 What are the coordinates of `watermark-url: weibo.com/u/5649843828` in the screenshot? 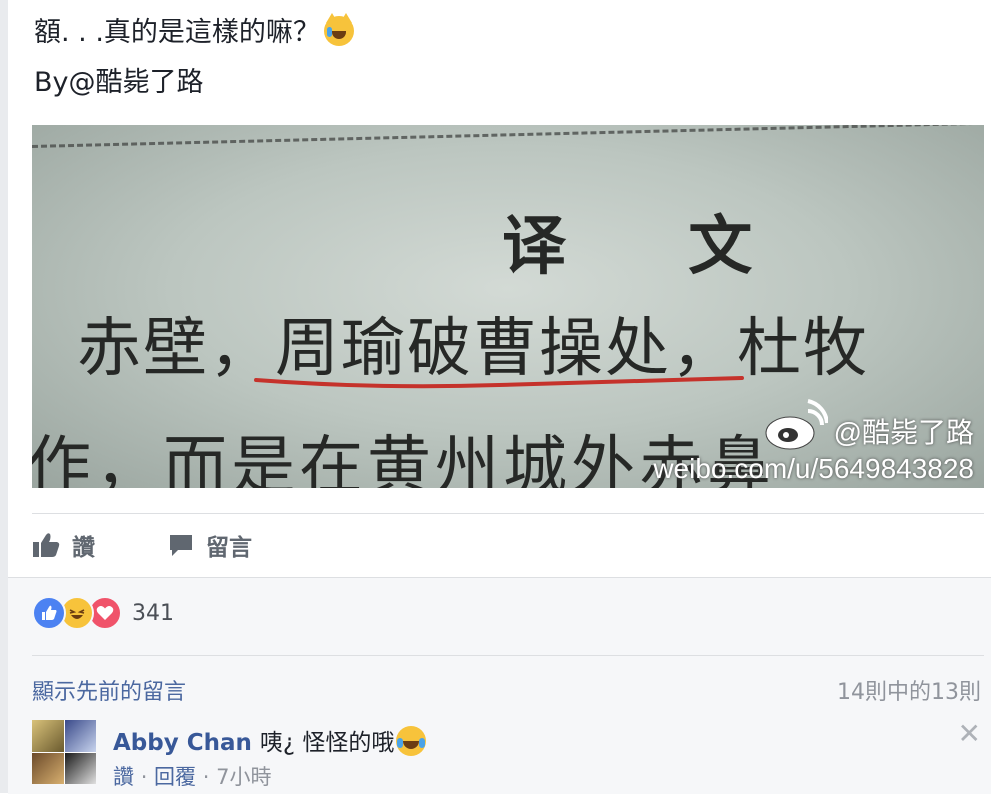 It's located at (813, 468).